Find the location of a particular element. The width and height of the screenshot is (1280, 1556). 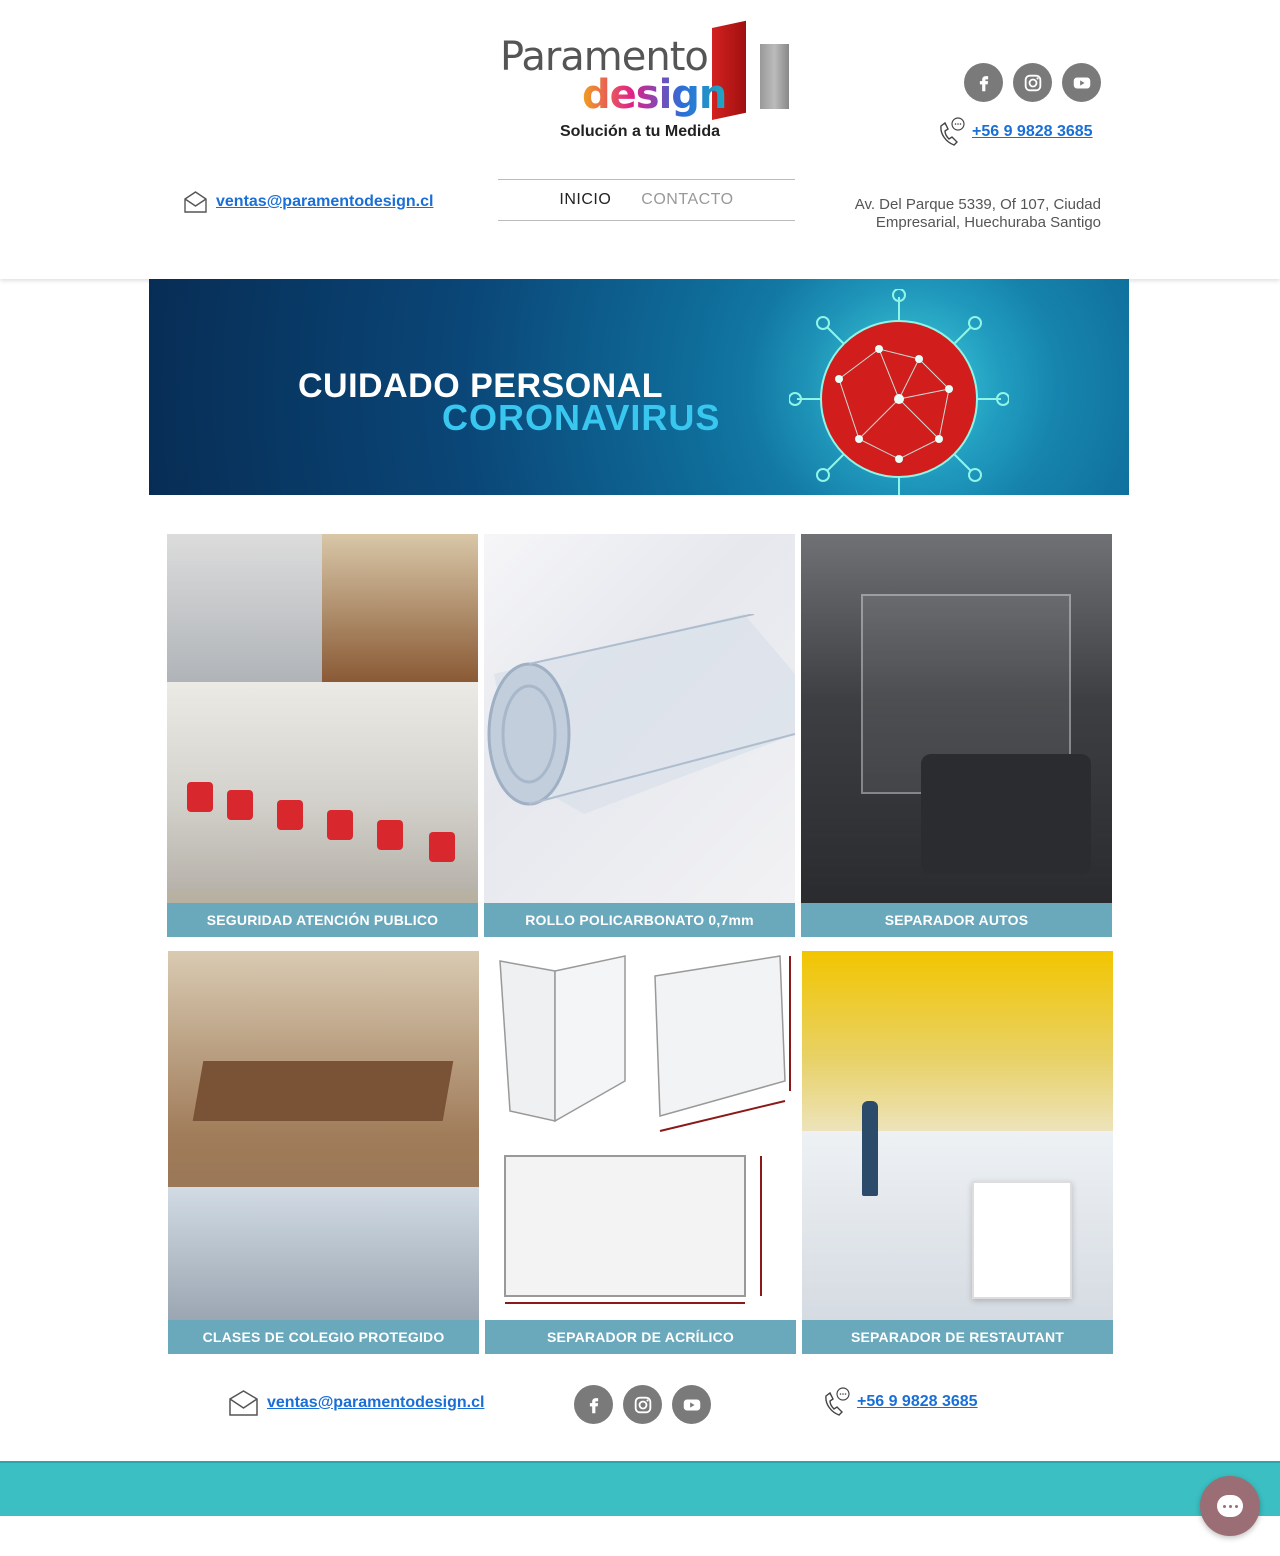

product-card-autos: SEPARADOR AUTOS is located at coordinates (956, 735).